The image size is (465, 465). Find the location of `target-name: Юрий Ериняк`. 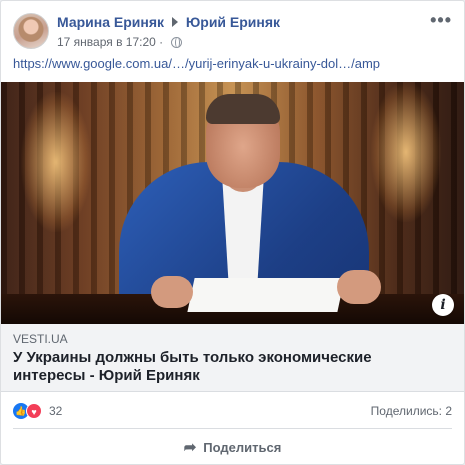

target-name: Юрий Ериняк is located at coordinates (233, 22).